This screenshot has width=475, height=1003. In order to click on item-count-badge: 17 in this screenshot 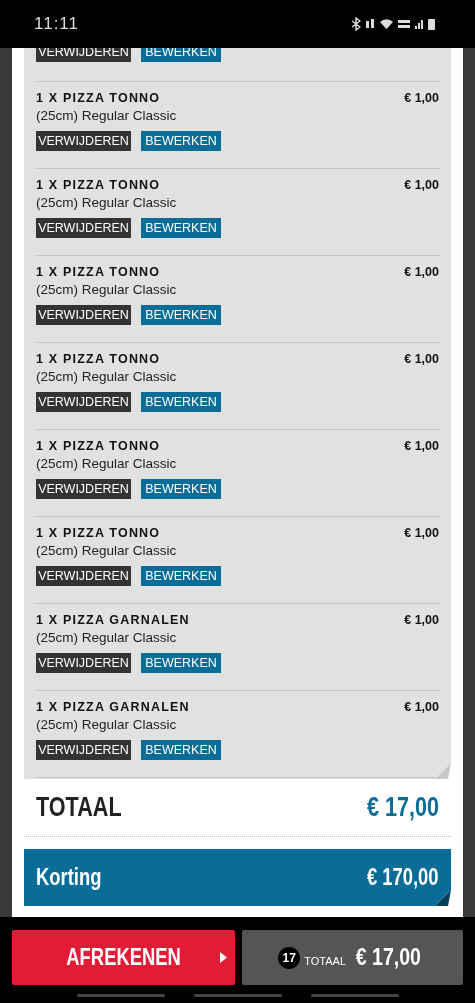, I will do `click(289, 957)`.